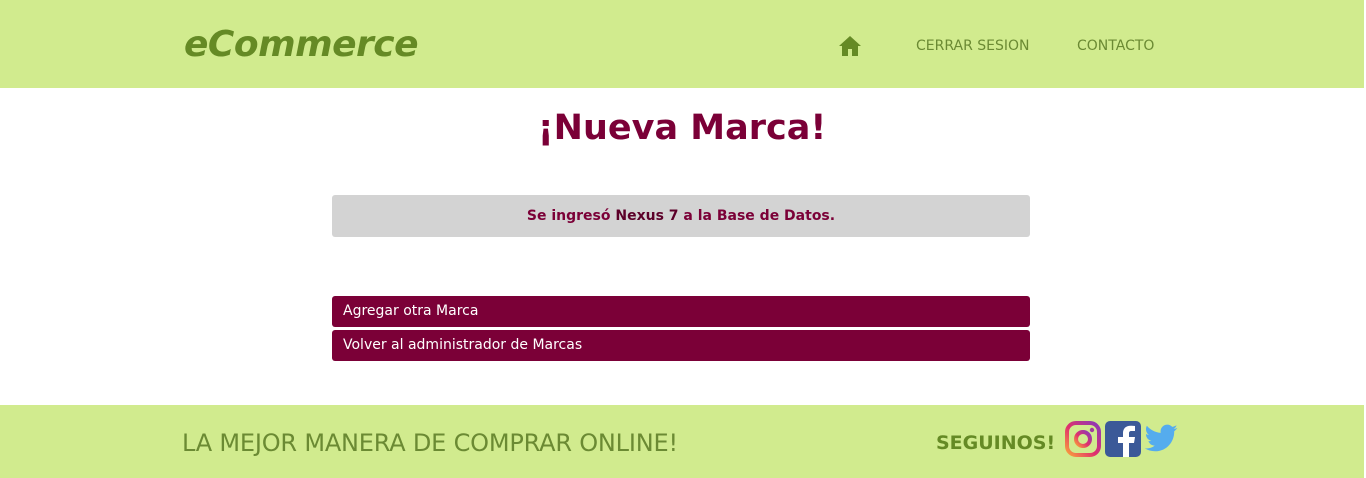  What do you see at coordinates (682, 128) in the screenshot?
I see `page-title: ¡Nueva Marca!` at bounding box center [682, 128].